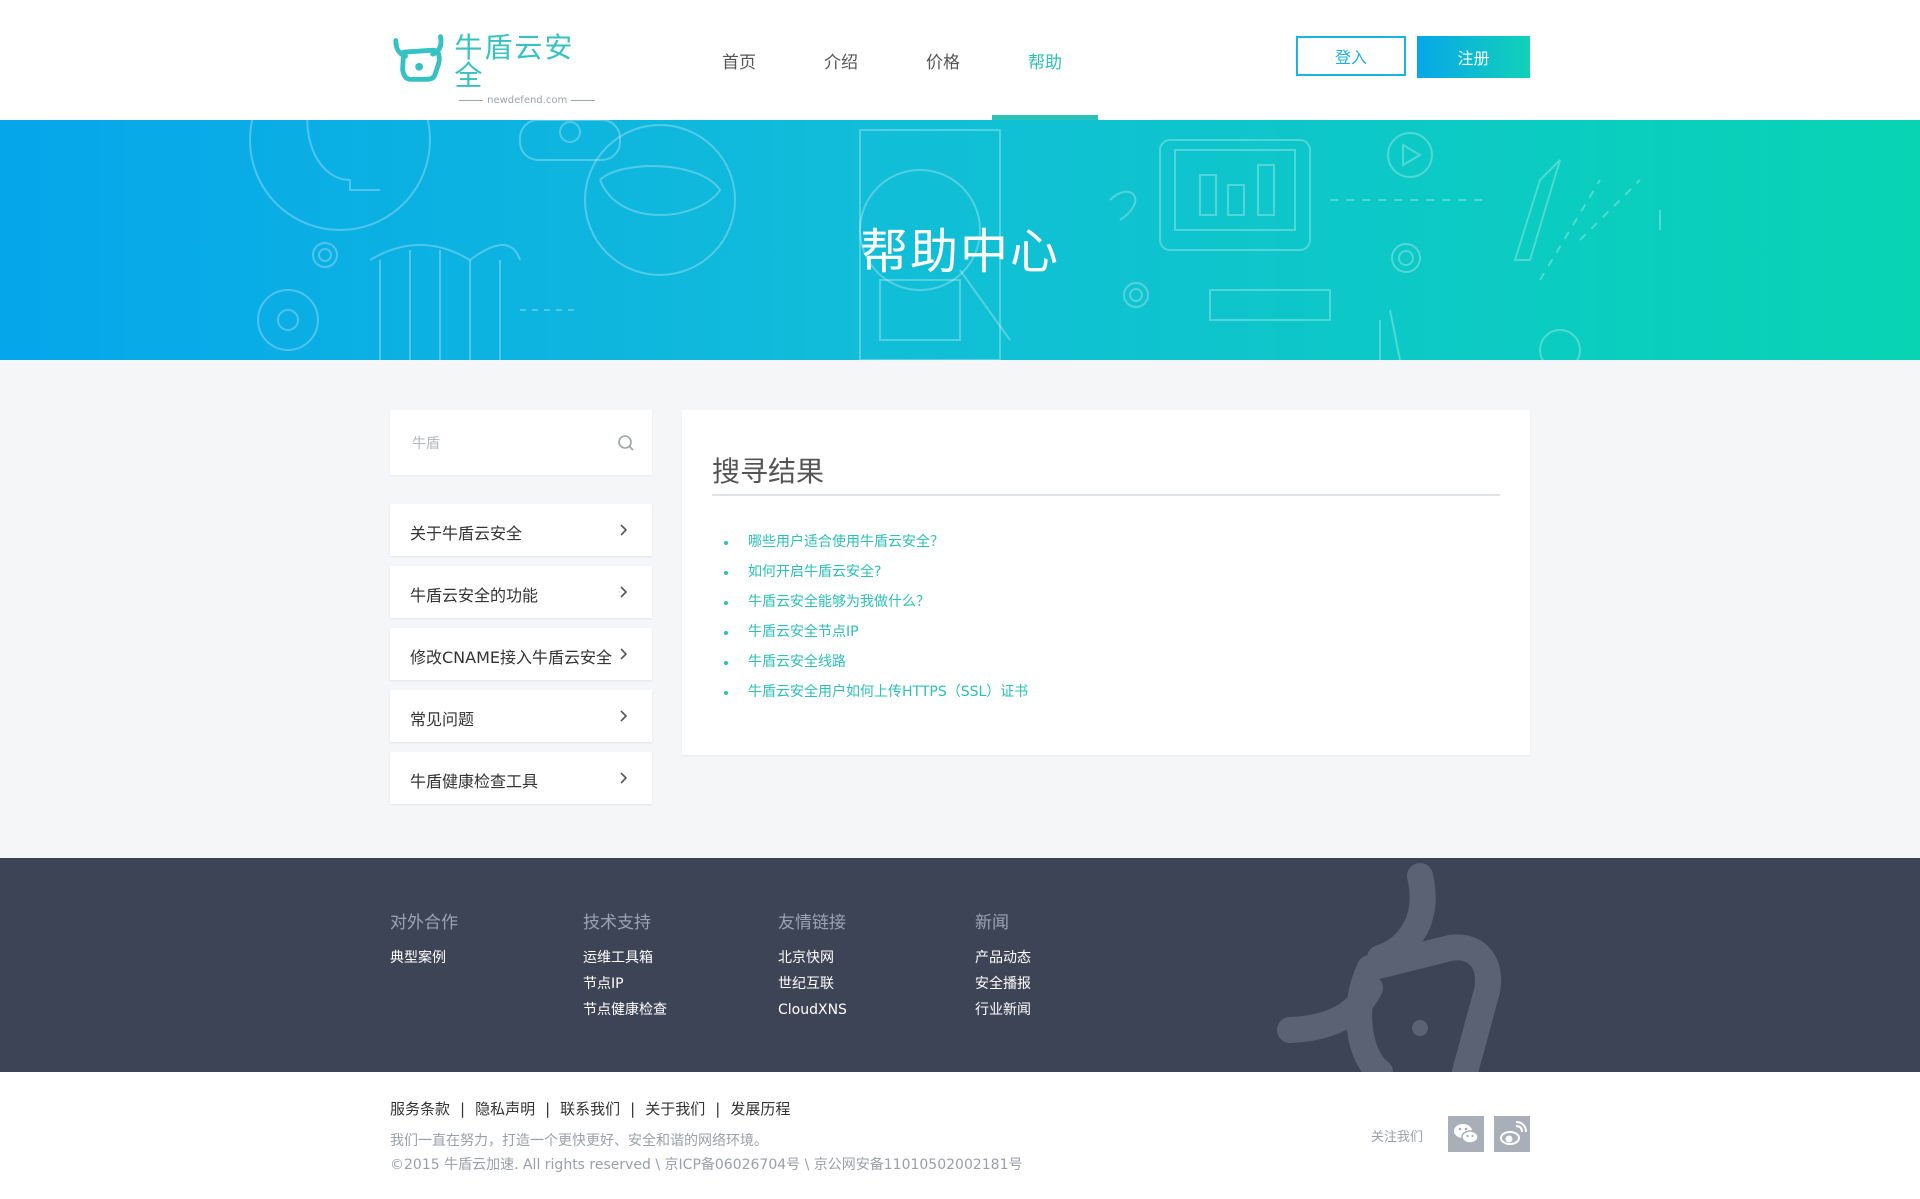  Describe the element at coordinates (579, 1141) in the screenshot. I see `slogan-text: 我们一直在努力，打造一个更快更好、安全和谐的网络环境。` at that location.